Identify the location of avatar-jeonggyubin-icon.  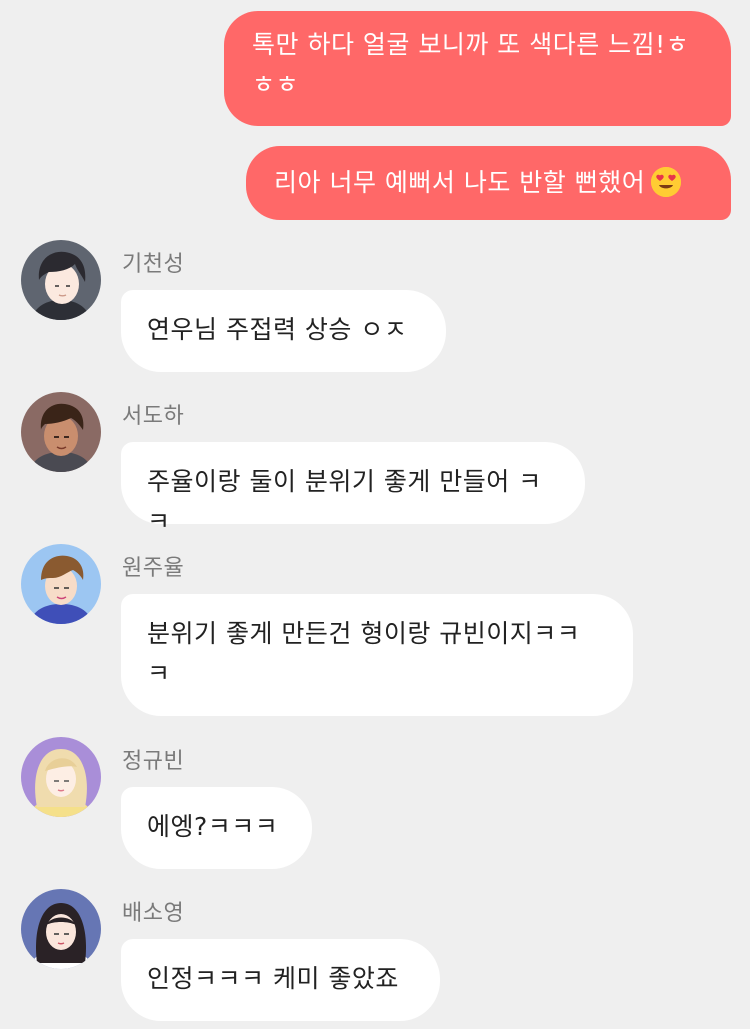
(61, 777).